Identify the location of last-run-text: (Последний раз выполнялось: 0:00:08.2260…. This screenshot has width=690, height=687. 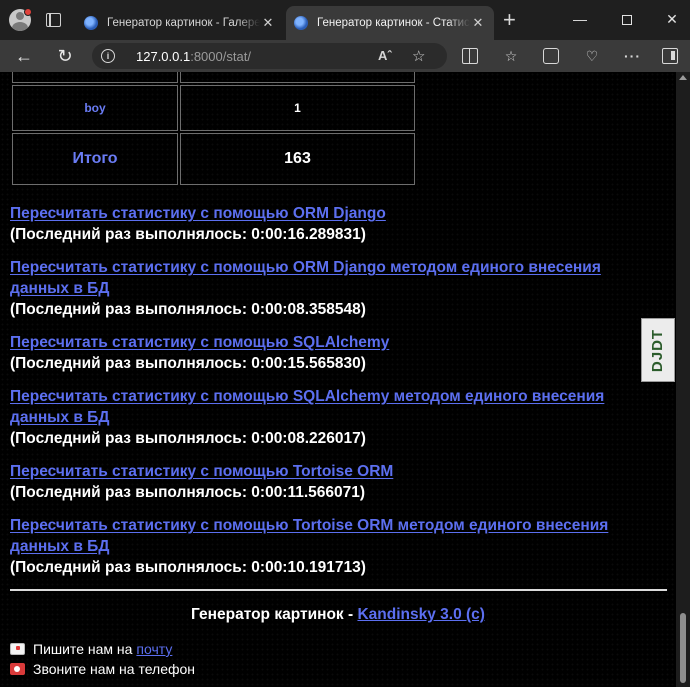
(188, 438).